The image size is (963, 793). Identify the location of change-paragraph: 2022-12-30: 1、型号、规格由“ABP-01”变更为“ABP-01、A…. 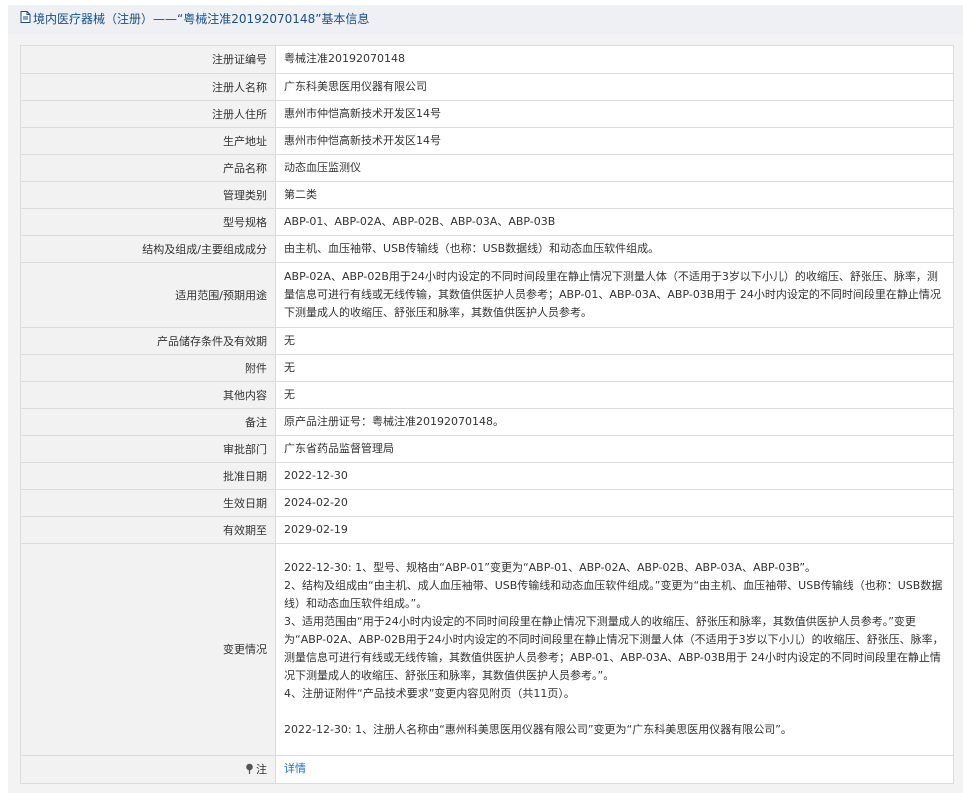
(550, 567).